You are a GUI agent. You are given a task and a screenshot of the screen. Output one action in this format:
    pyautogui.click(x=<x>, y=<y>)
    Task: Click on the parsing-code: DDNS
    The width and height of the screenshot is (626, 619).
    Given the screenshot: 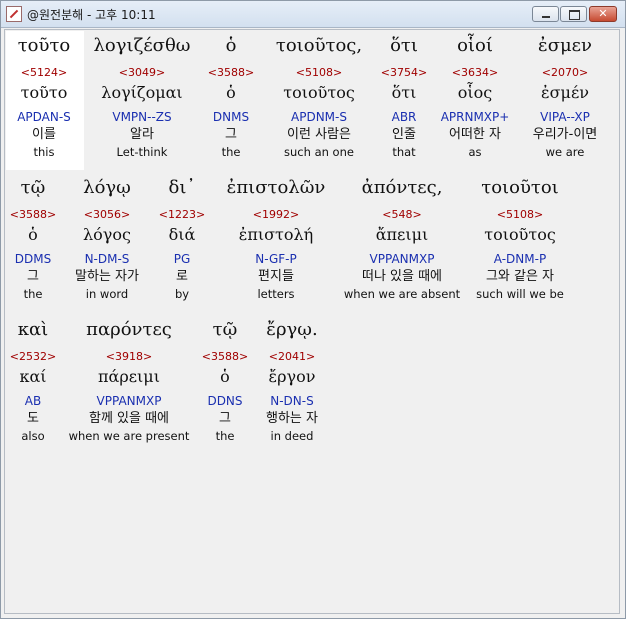 What is the action you would take?
    pyautogui.click(x=225, y=401)
    